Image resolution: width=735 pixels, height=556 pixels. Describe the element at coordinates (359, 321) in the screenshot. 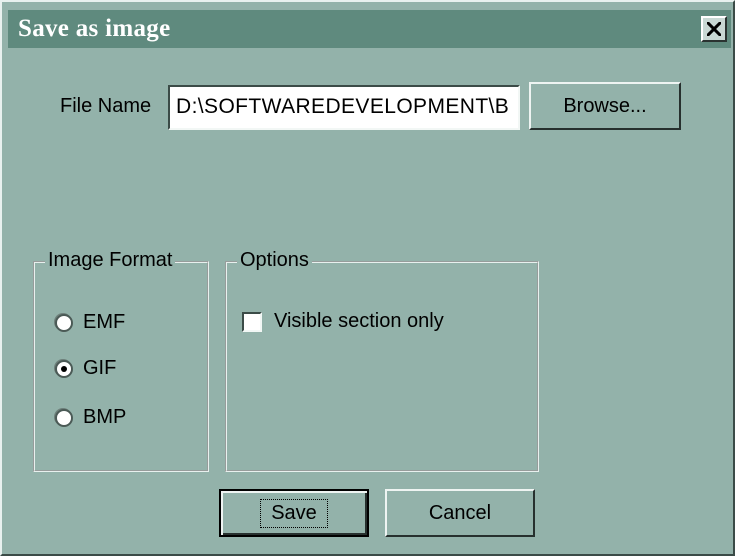

I see `visible-section-label: Visible section only` at that location.